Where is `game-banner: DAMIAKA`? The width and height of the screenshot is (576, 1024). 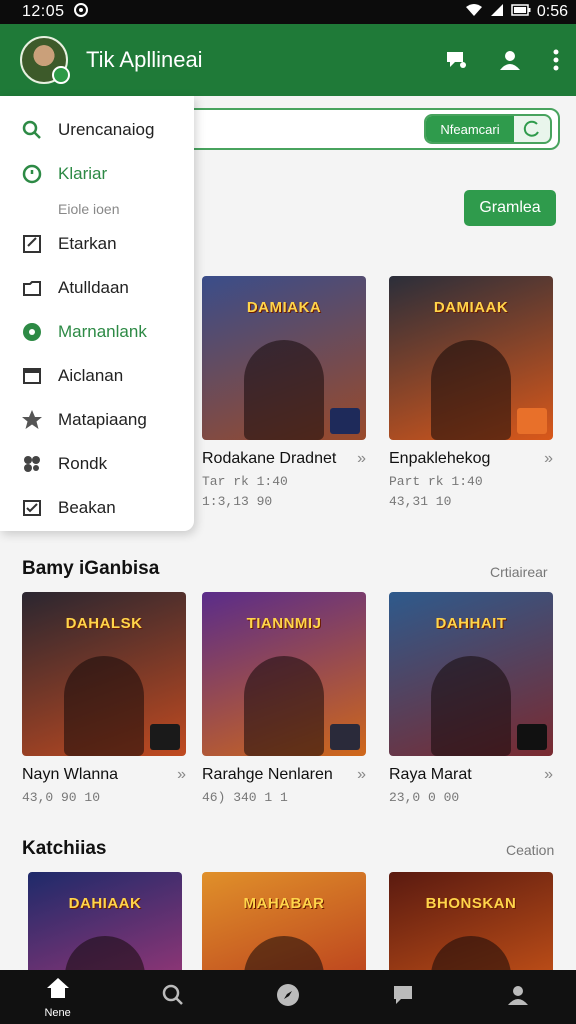
game-banner: DAMIAKA is located at coordinates (284, 307).